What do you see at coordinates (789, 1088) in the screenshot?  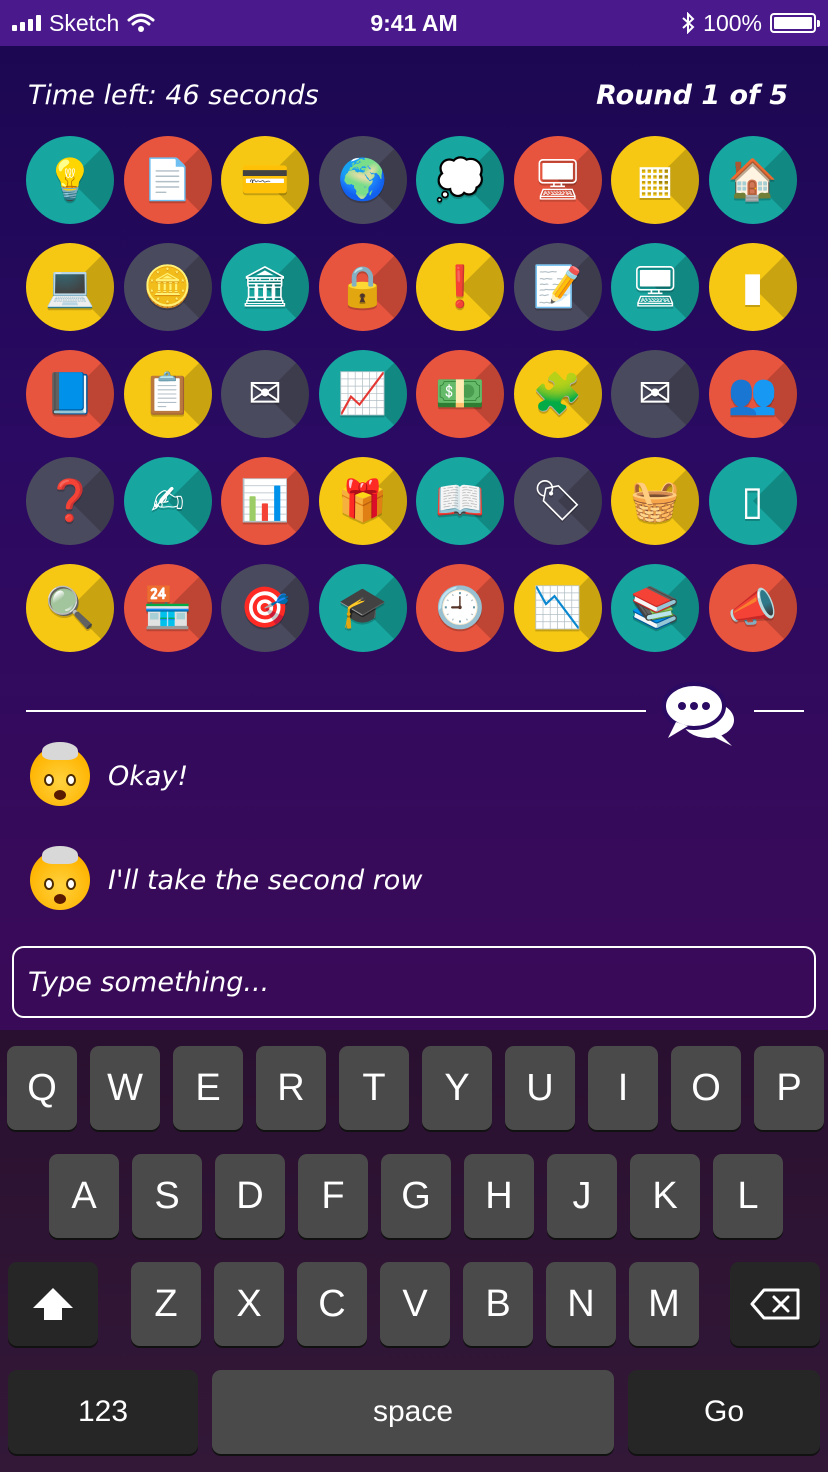 I see `key-p: P` at bounding box center [789, 1088].